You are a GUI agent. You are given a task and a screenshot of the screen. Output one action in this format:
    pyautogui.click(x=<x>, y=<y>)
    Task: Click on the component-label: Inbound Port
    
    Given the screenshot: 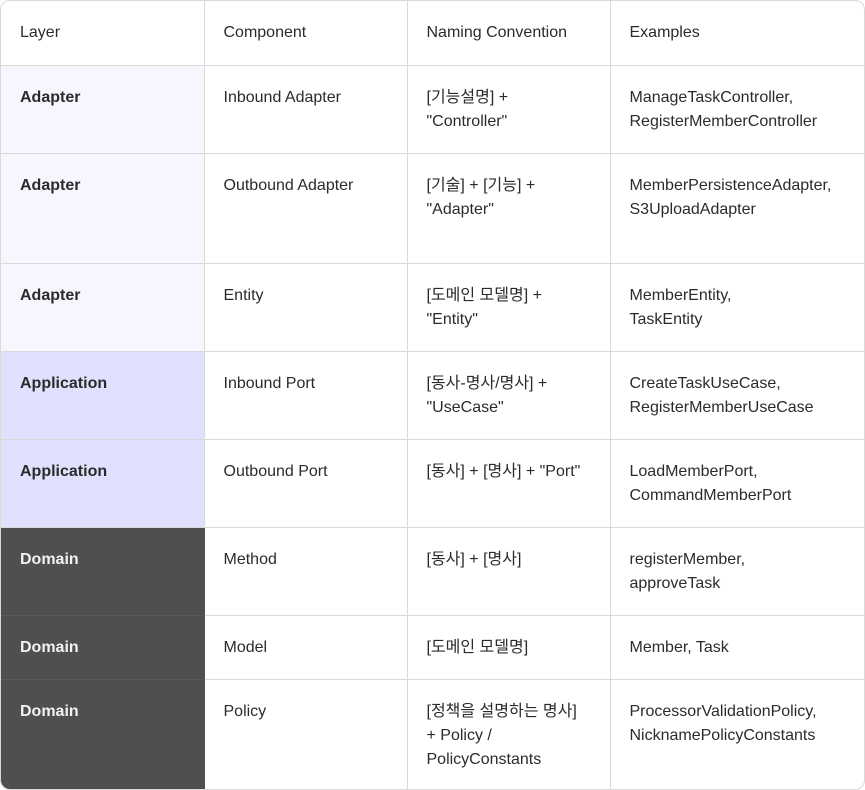 What is the action you would take?
    pyautogui.click(x=269, y=383)
    